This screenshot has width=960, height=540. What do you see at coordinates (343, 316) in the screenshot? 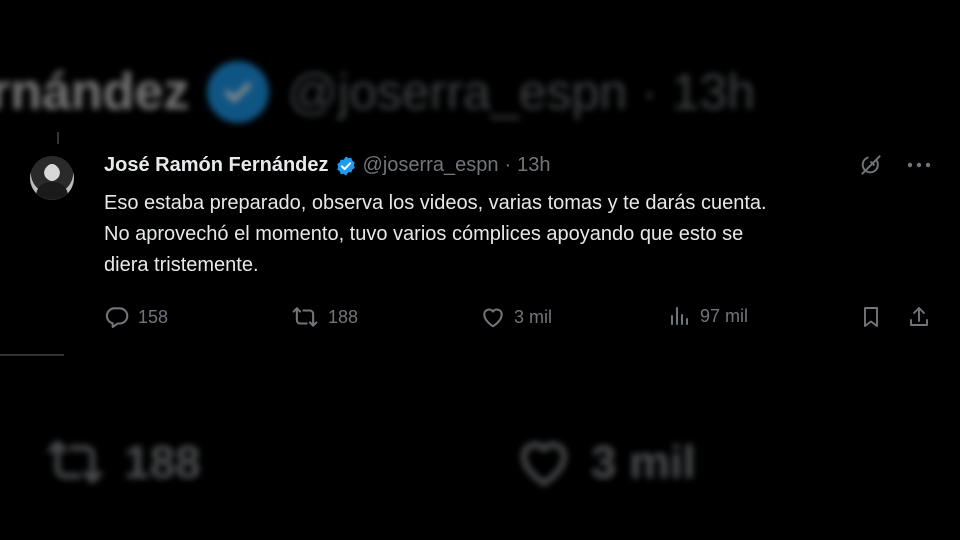
I see `retweet-count: 188` at bounding box center [343, 316].